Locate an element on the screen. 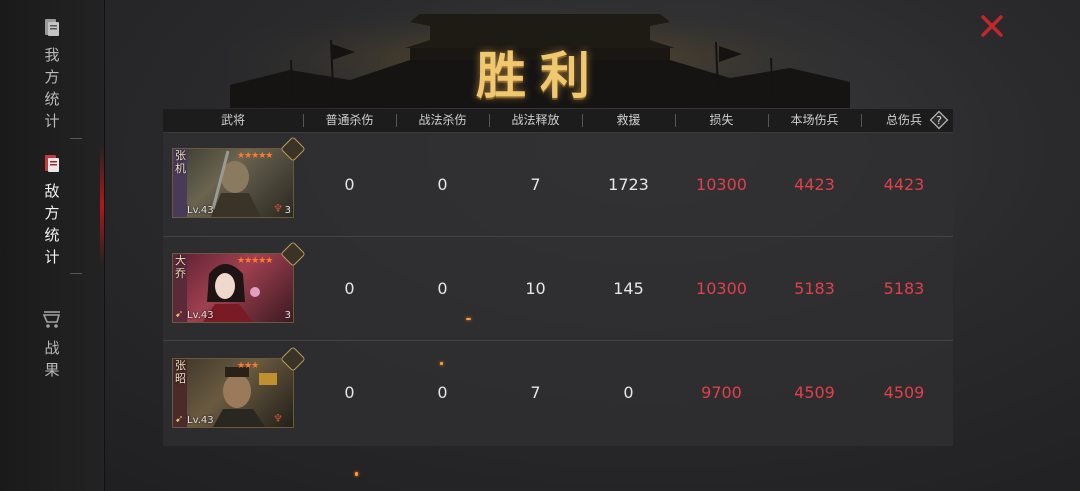  sidebar-item-enemy-stats: 敌方统计 is located at coordinates (52, 211).